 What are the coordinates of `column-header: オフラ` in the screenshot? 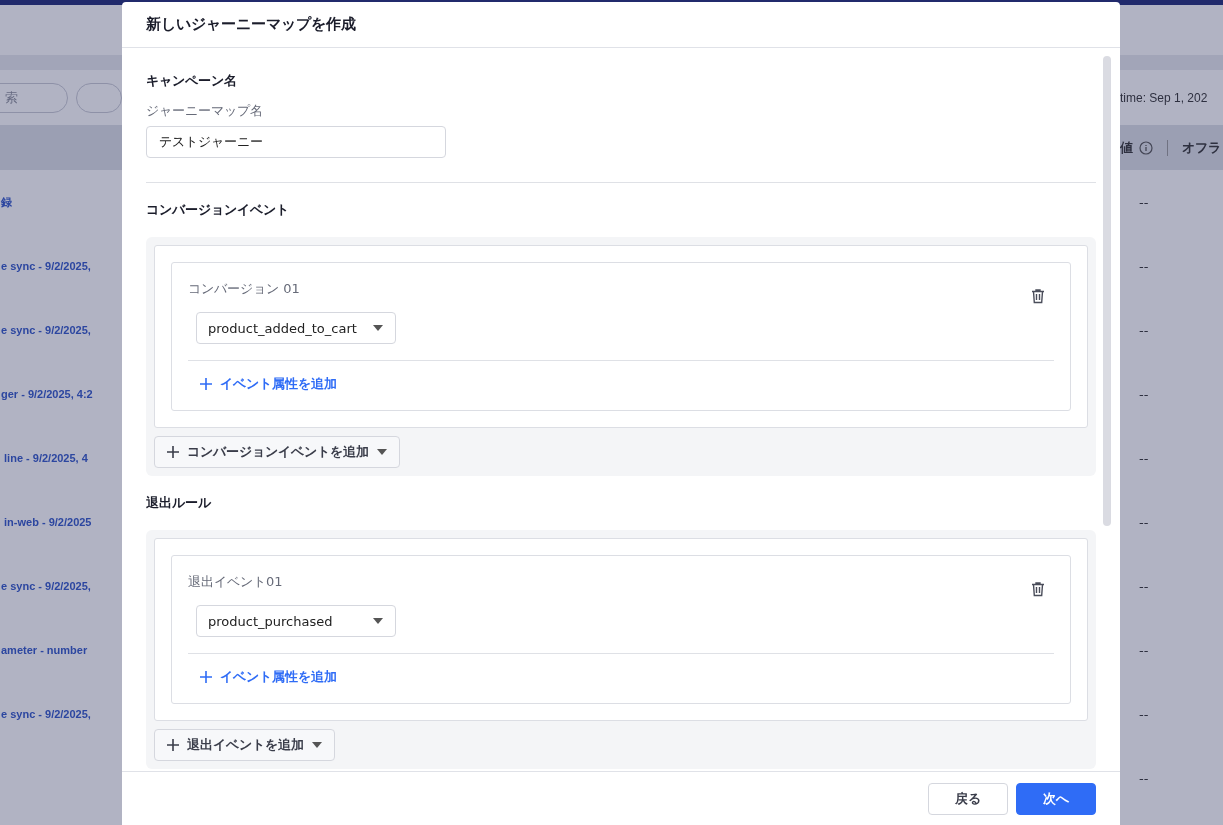 It's located at (1201, 147).